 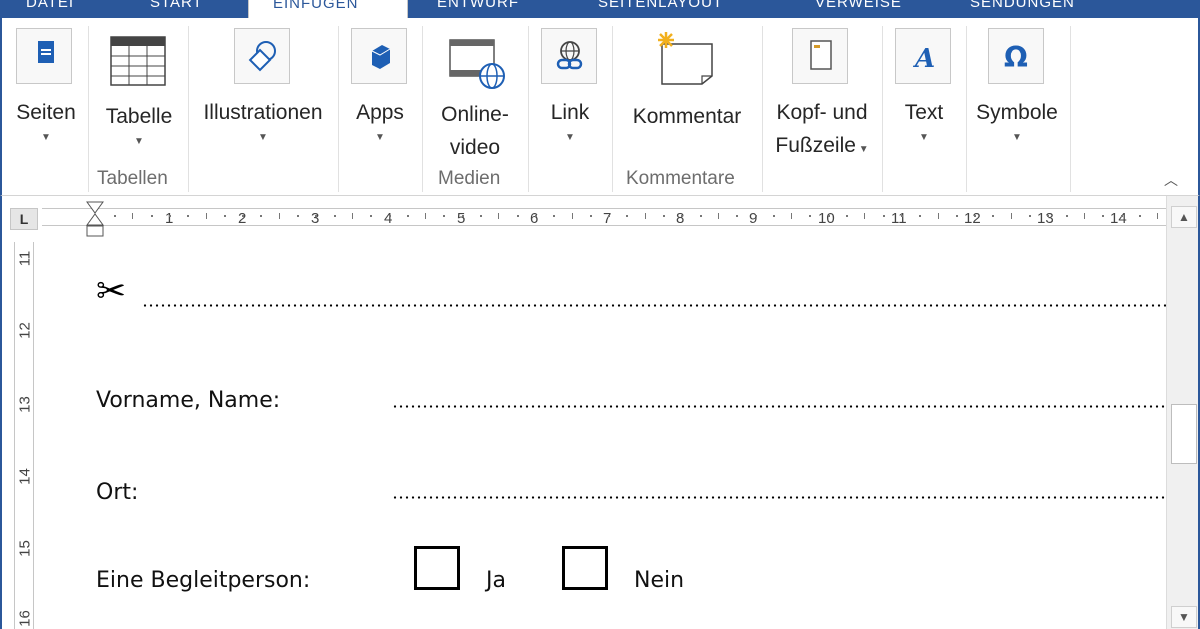 What do you see at coordinates (263, 112) in the screenshot?
I see `illustrationen-label: Illustrationen` at bounding box center [263, 112].